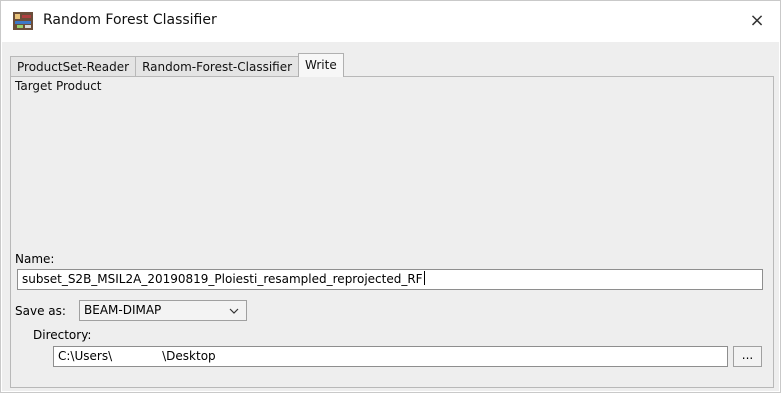 The image size is (781, 393). I want to click on tab-random-forest-classifier: Random-Forest-Classifier, so click(217, 66).